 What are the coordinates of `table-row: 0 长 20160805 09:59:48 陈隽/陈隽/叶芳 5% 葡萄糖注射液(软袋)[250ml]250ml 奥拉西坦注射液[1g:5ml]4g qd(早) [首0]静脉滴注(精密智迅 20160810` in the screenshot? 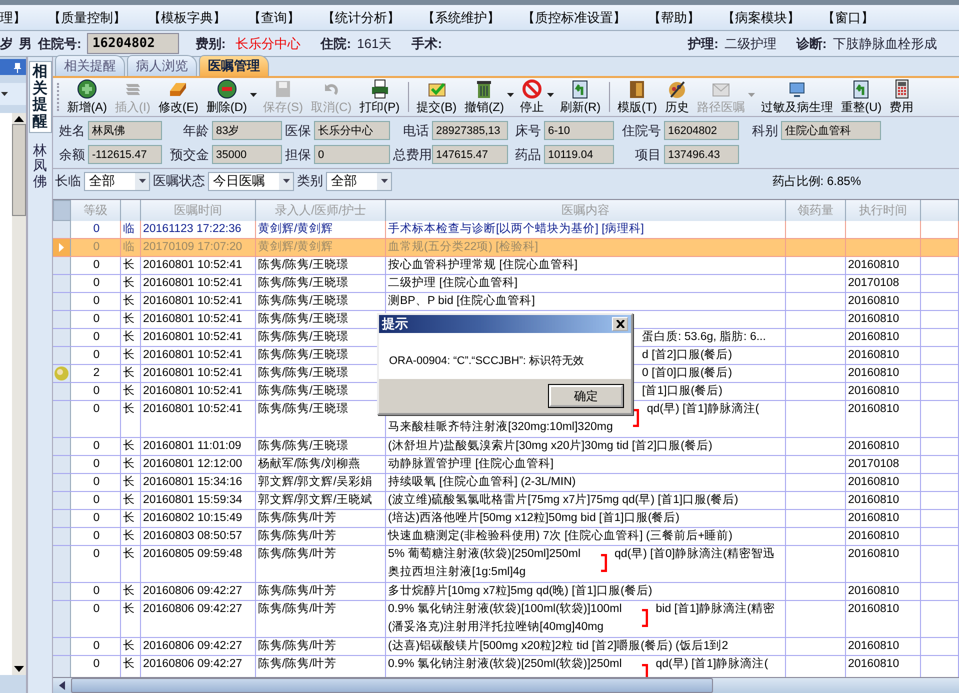 It's located at (506, 564).